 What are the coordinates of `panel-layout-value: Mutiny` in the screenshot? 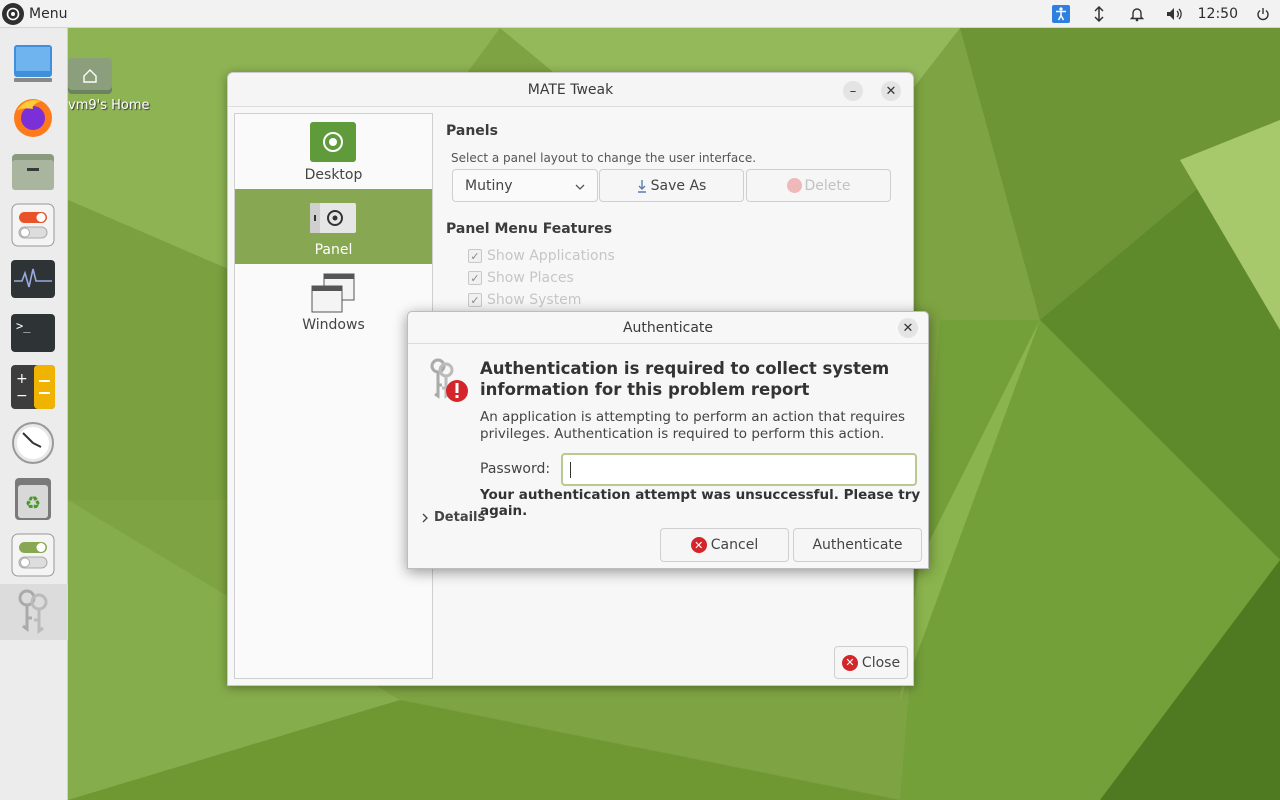 It's located at (489, 185).